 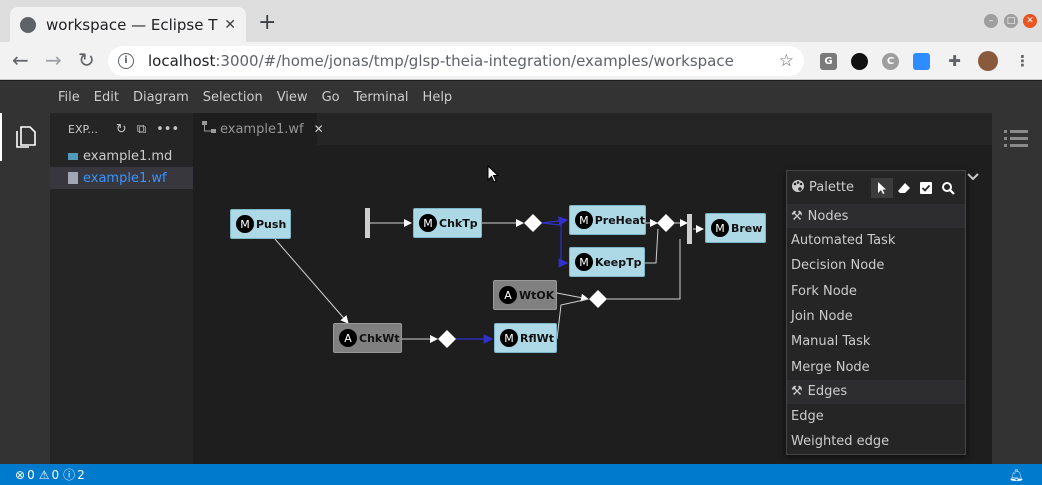 What do you see at coordinates (1016, 475) in the screenshot?
I see `notification-bell-icon: 🔔︎` at bounding box center [1016, 475].